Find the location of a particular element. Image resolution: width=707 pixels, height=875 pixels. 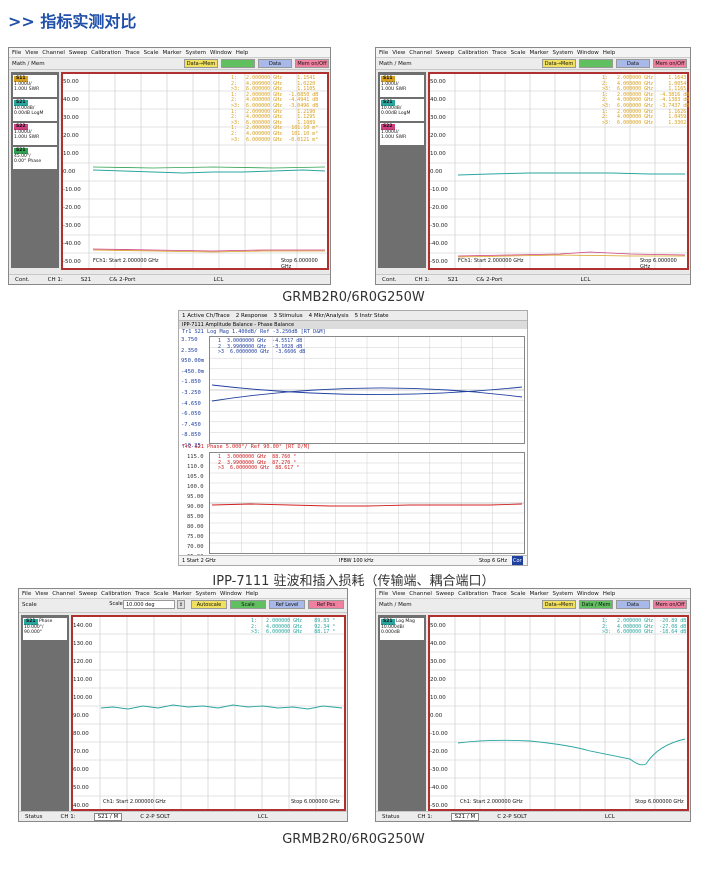

menu-instr-state: 5 Instr State is located at coordinates (372, 316).